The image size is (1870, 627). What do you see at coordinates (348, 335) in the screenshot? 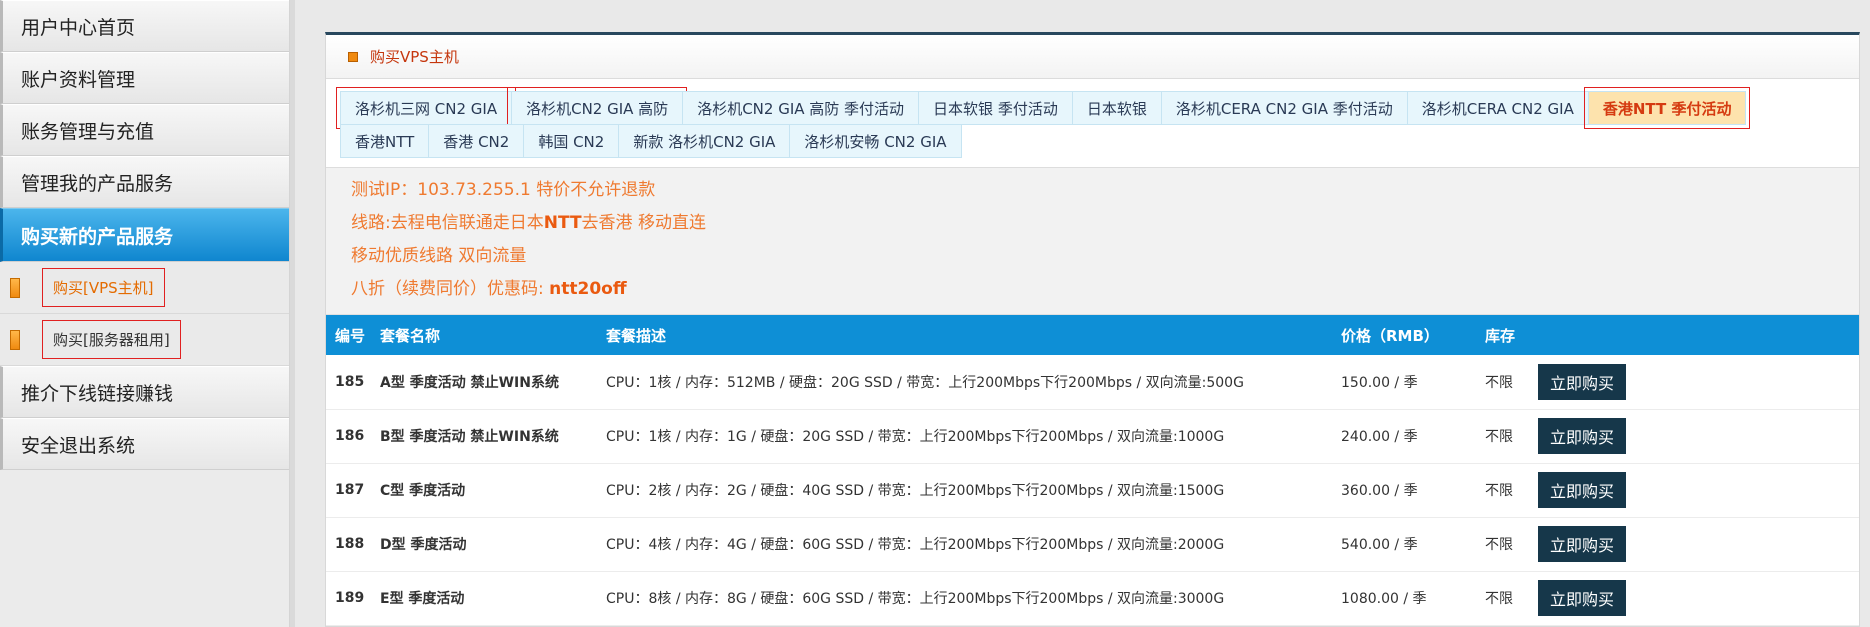
I see `column-header-id: 编号` at bounding box center [348, 335].